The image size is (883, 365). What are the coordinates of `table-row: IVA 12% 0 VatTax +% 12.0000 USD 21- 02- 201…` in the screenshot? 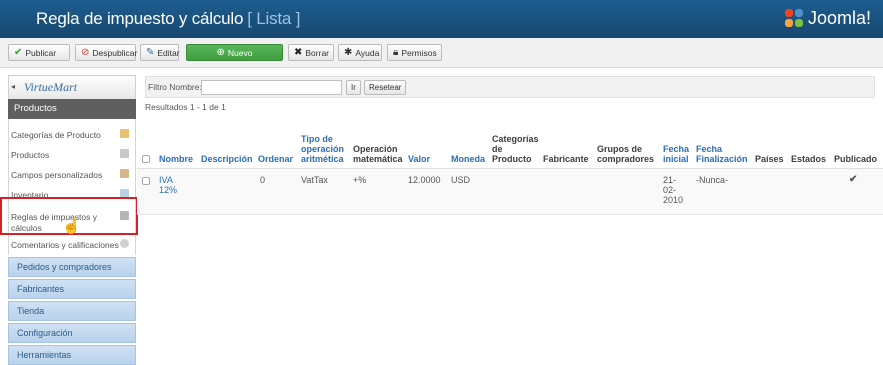 It's located at (510, 192).